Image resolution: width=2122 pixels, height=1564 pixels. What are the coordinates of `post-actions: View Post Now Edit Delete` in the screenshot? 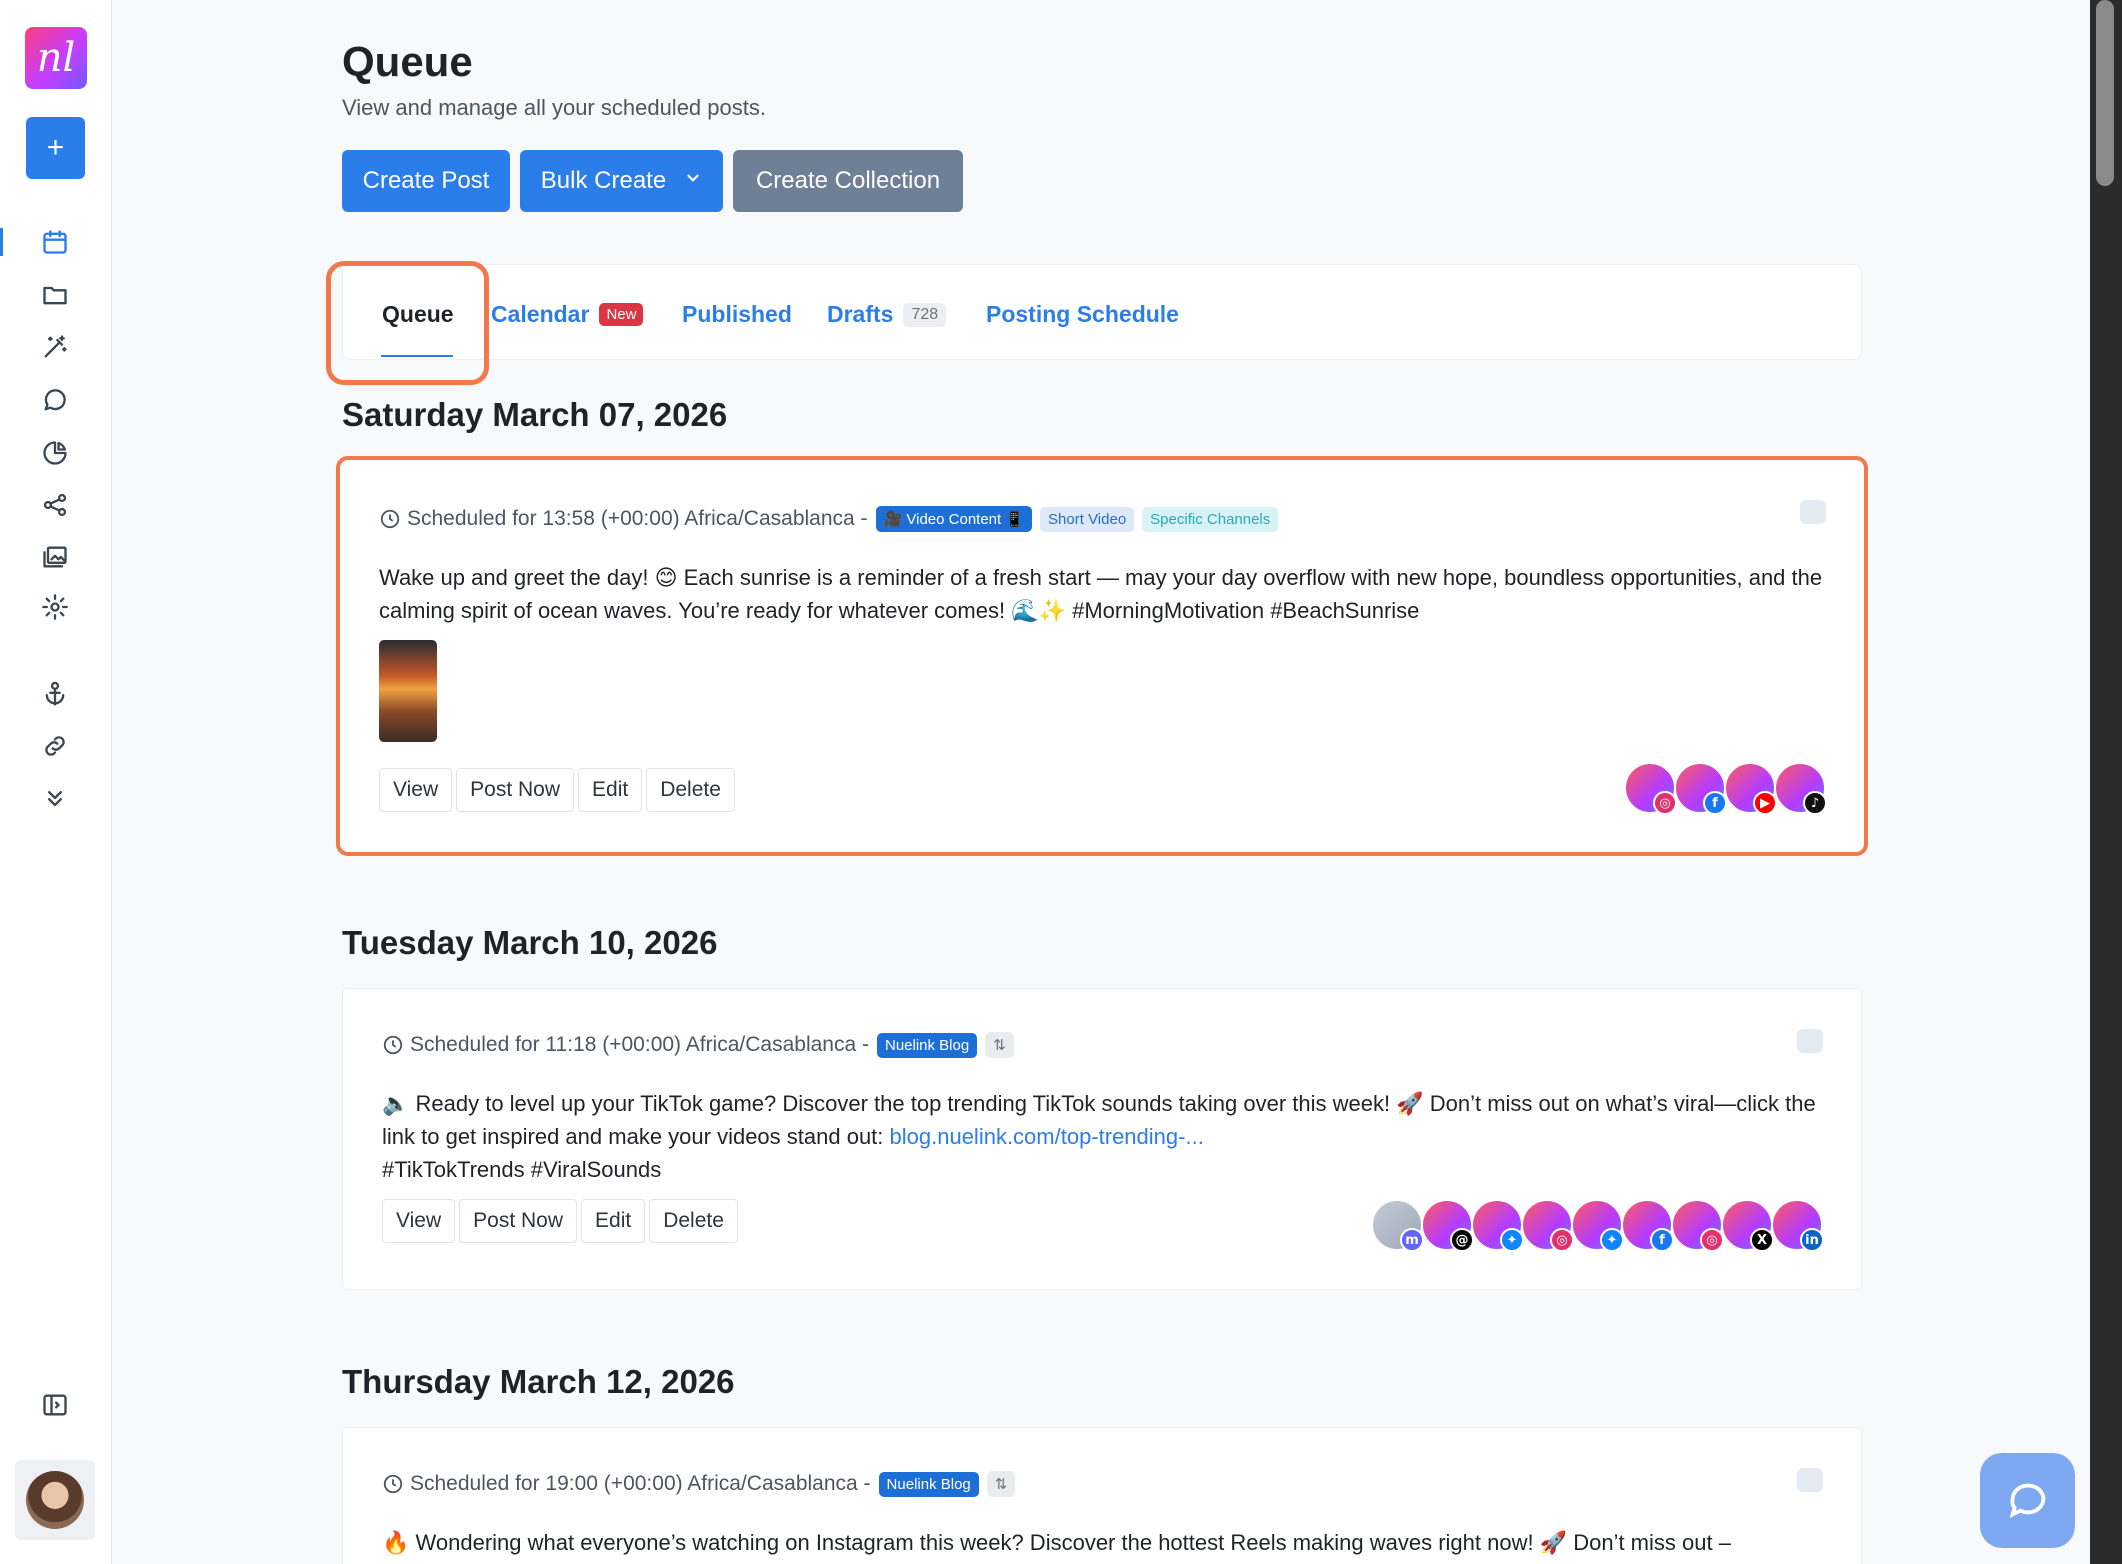 It's located at (562, 1221).